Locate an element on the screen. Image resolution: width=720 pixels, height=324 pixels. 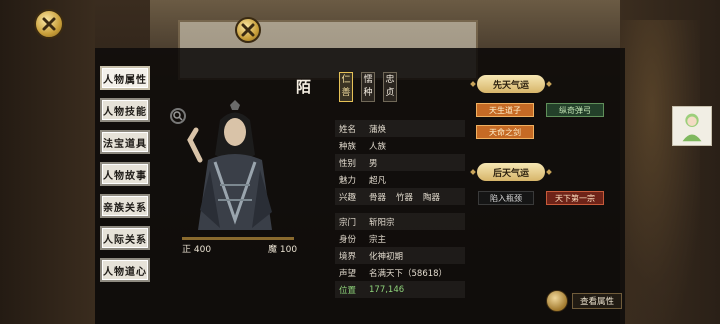
character-nav: 人物属性 人物技能 法宝道具 人物故事 亲族关系 人际关系 人物道心 is located at coordinates (127, 178).